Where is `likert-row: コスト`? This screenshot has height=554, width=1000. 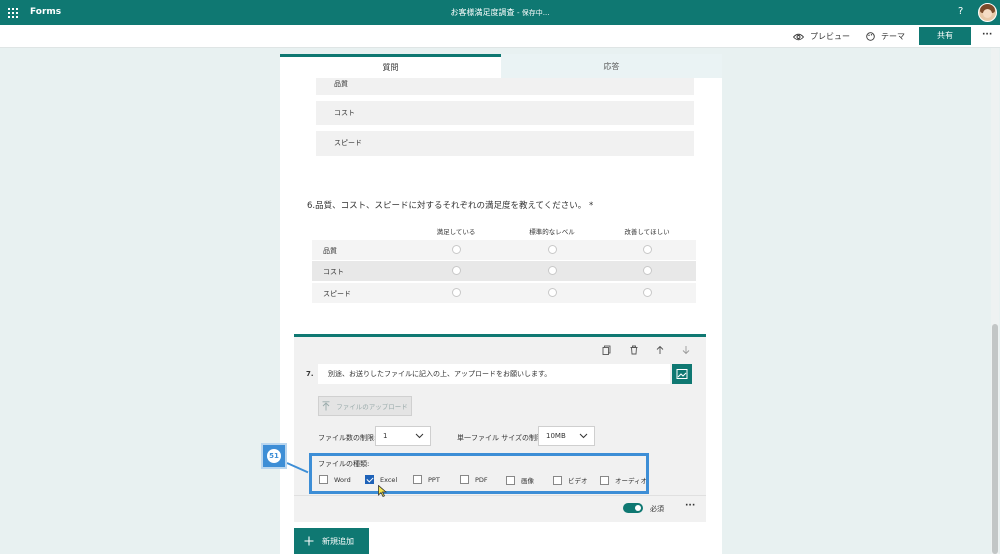
likert-row: コスト is located at coordinates (504, 271).